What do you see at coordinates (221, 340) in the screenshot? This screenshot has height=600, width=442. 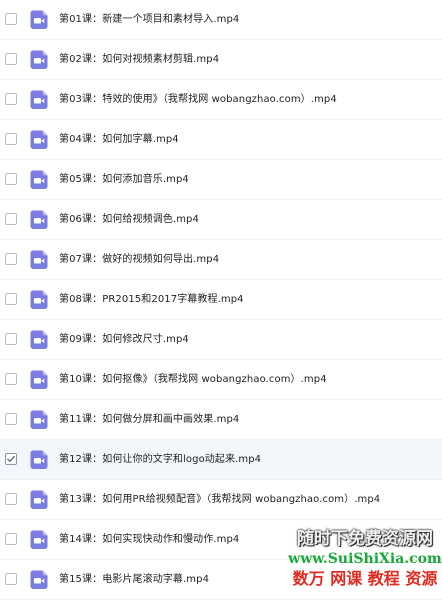 I see `file-row: 第09课：如何修改尺寸.mp4` at bounding box center [221, 340].